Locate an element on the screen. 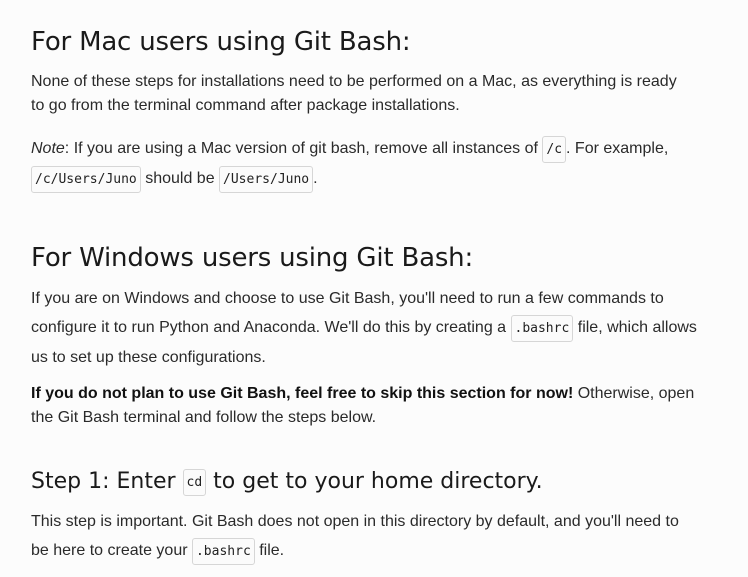 This screenshot has width=748, height=577. step1-heading-text-1: Step 1: Enter is located at coordinates (107, 481).